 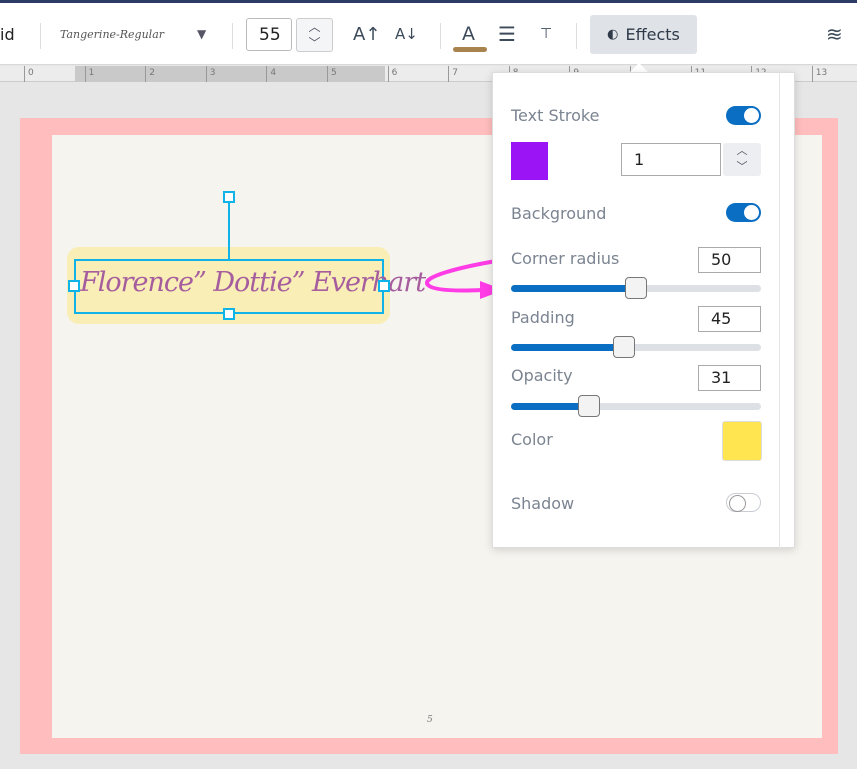 I want to click on padding-input: 45, so click(x=729, y=319).